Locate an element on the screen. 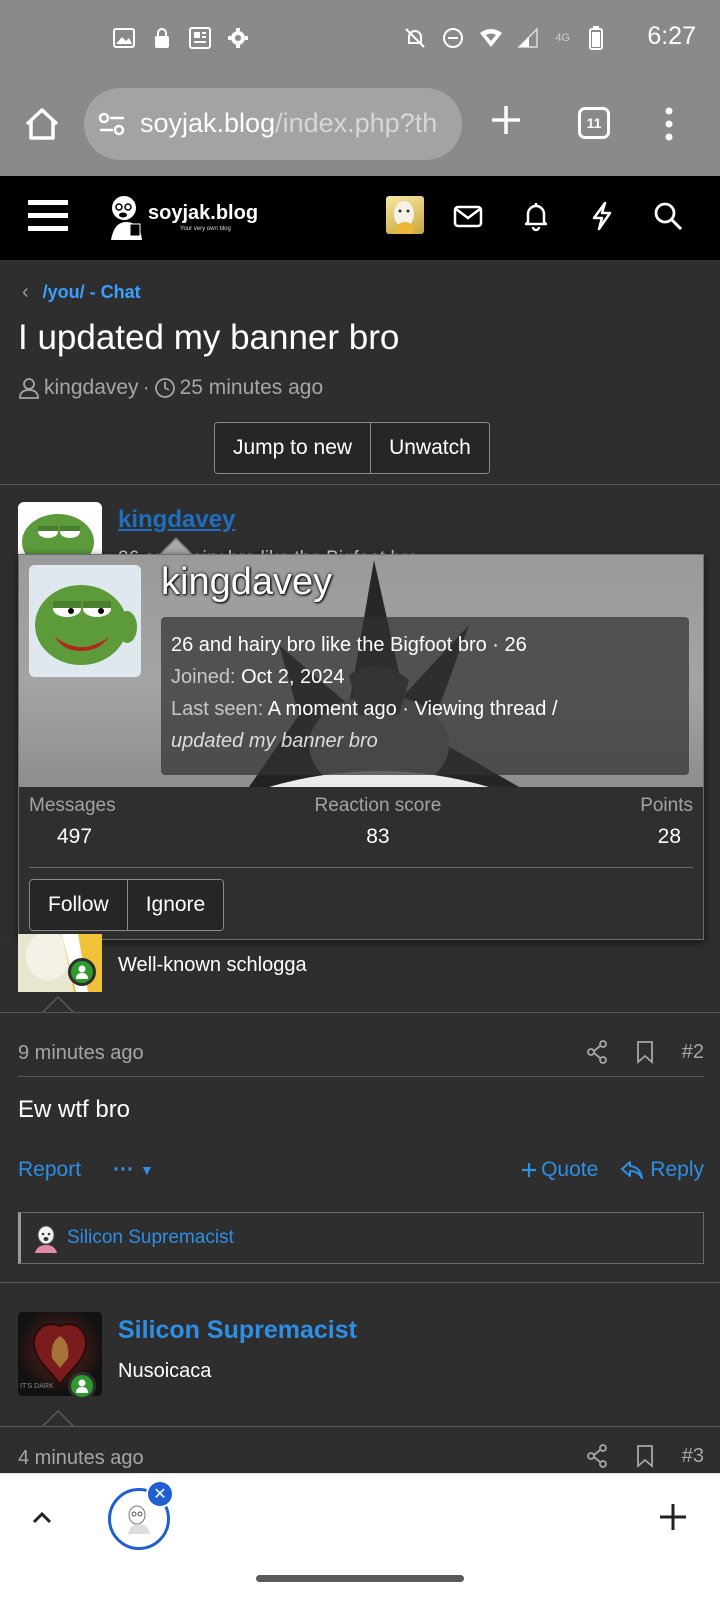 Image resolution: width=720 pixels, height=1600 pixels. tooltip-actions: Follow Ignore is located at coordinates (127, 905).